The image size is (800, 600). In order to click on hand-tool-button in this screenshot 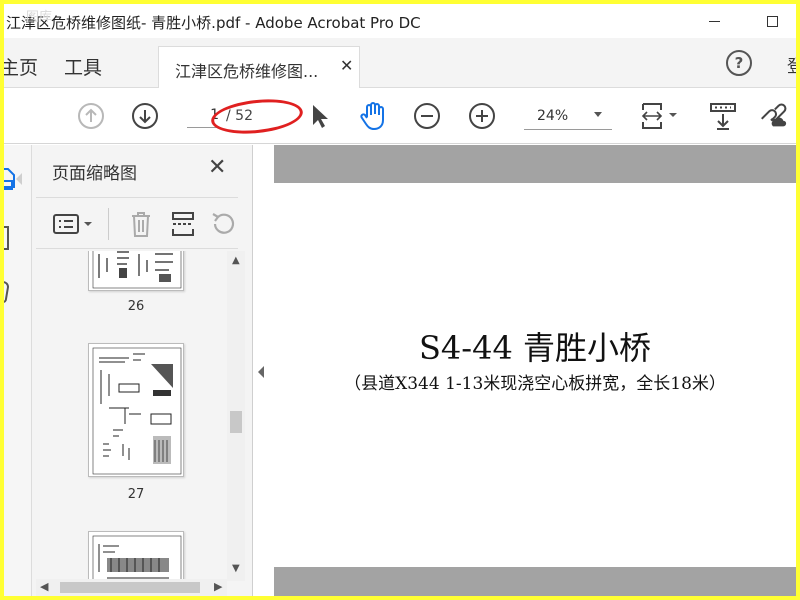, I will do `click(373, 116)`.